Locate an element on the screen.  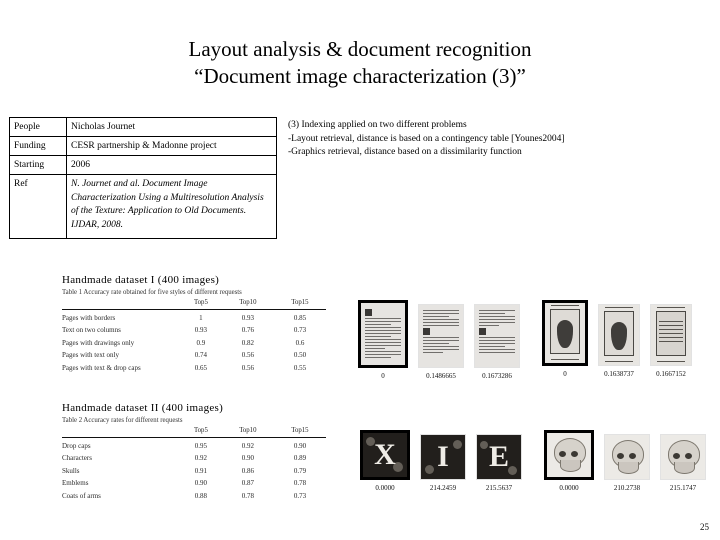
cell-top10: 0.92 is located at coordinates (247, 446).